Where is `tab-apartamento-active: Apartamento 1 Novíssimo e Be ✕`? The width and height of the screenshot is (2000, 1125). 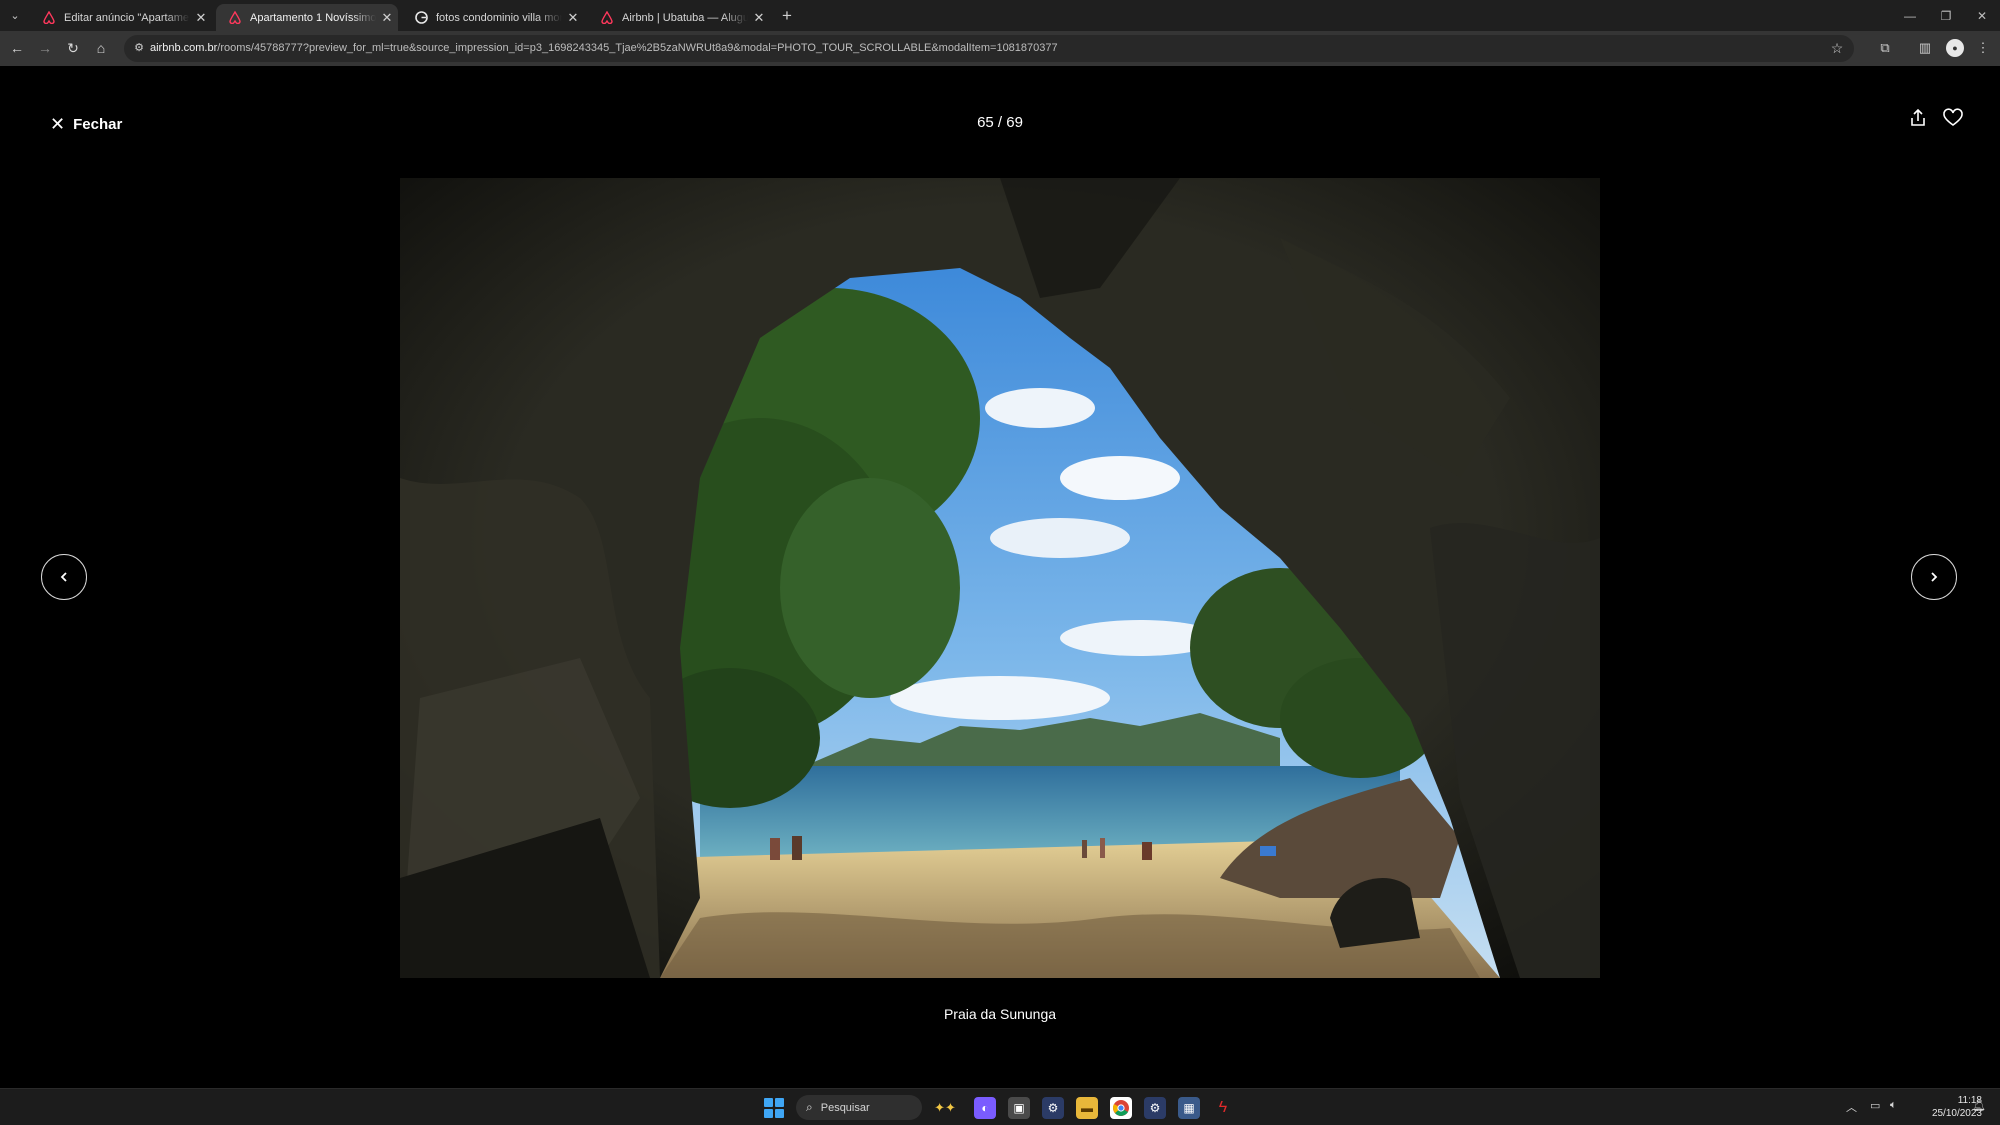 tab-apartamento-active: Apartamento 1 Novíssimo e Be ✕ is located at coordinates (307, 17).